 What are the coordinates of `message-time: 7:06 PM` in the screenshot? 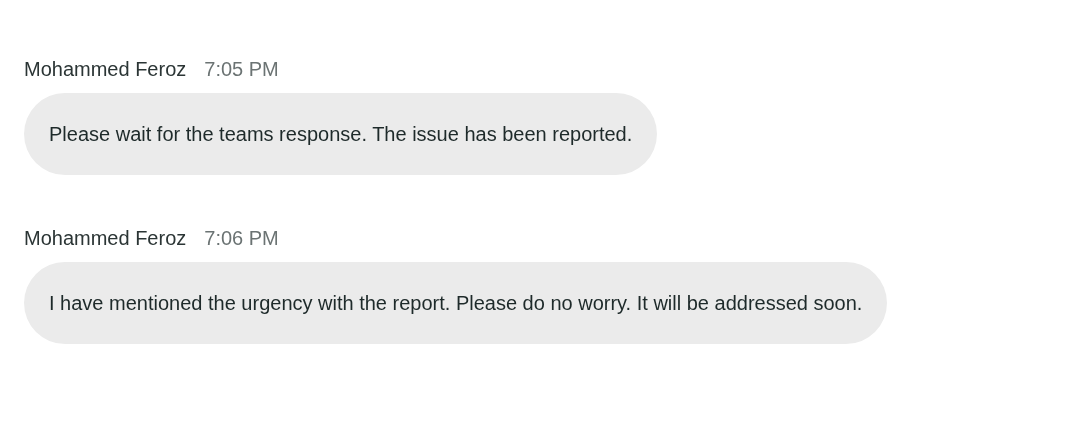 It's located at (241, 238).